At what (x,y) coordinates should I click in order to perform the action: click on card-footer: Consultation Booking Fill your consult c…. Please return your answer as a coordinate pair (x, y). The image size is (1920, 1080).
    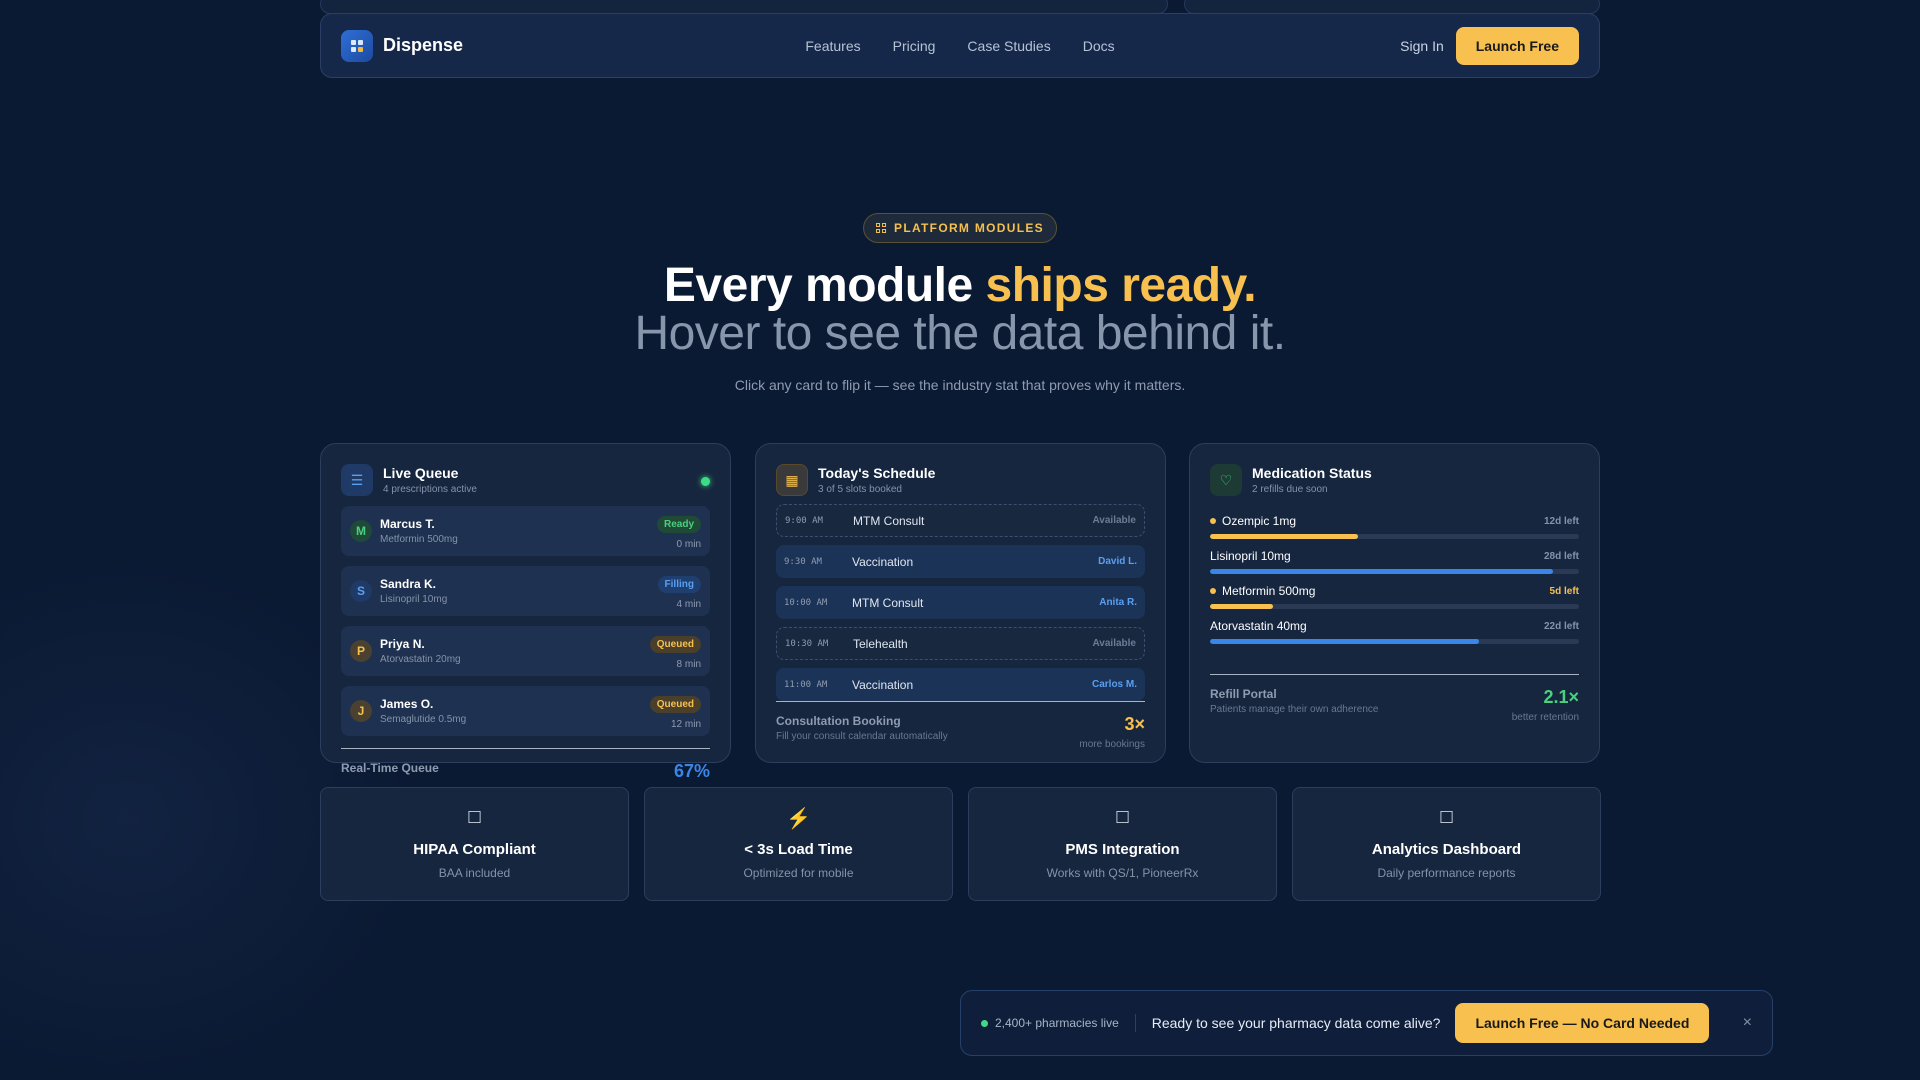
    Looking at the image, I should click on (960, 732).